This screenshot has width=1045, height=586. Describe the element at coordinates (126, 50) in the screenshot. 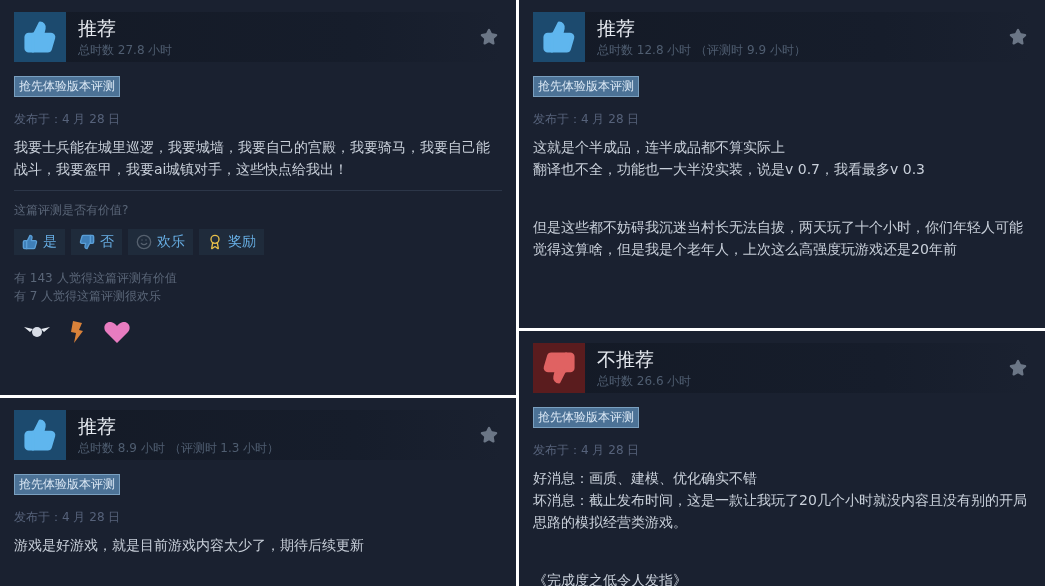

I see `playtime-text: 总时数 27.8 小时` at that location.